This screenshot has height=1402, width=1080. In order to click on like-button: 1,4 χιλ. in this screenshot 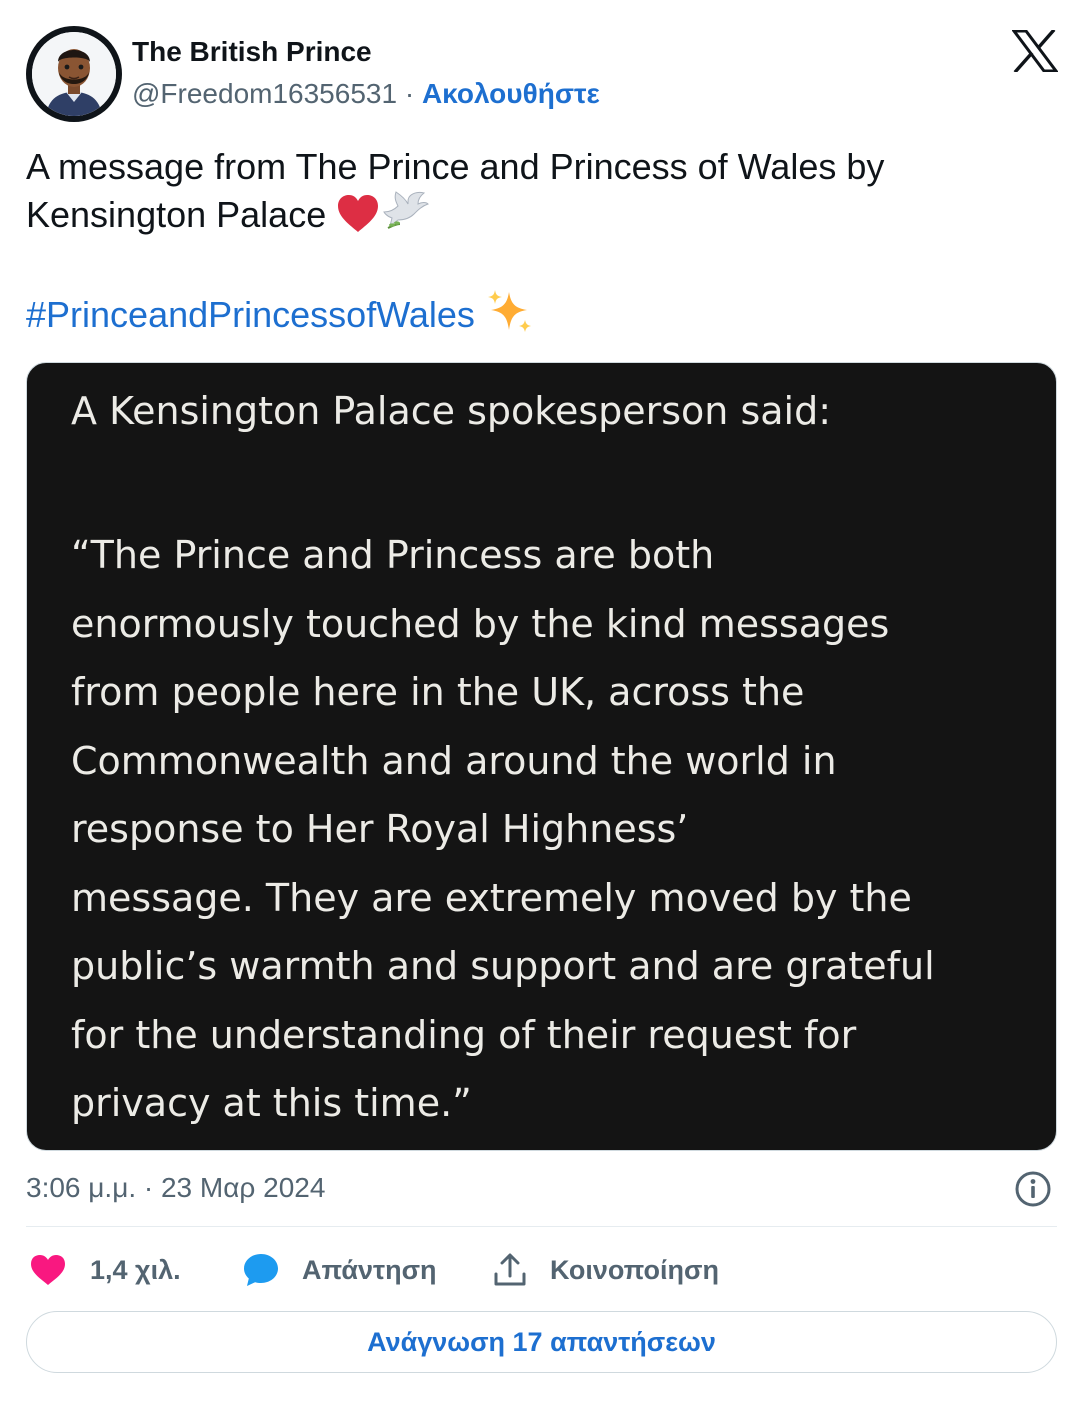, I will do `click(105, 1270)`.